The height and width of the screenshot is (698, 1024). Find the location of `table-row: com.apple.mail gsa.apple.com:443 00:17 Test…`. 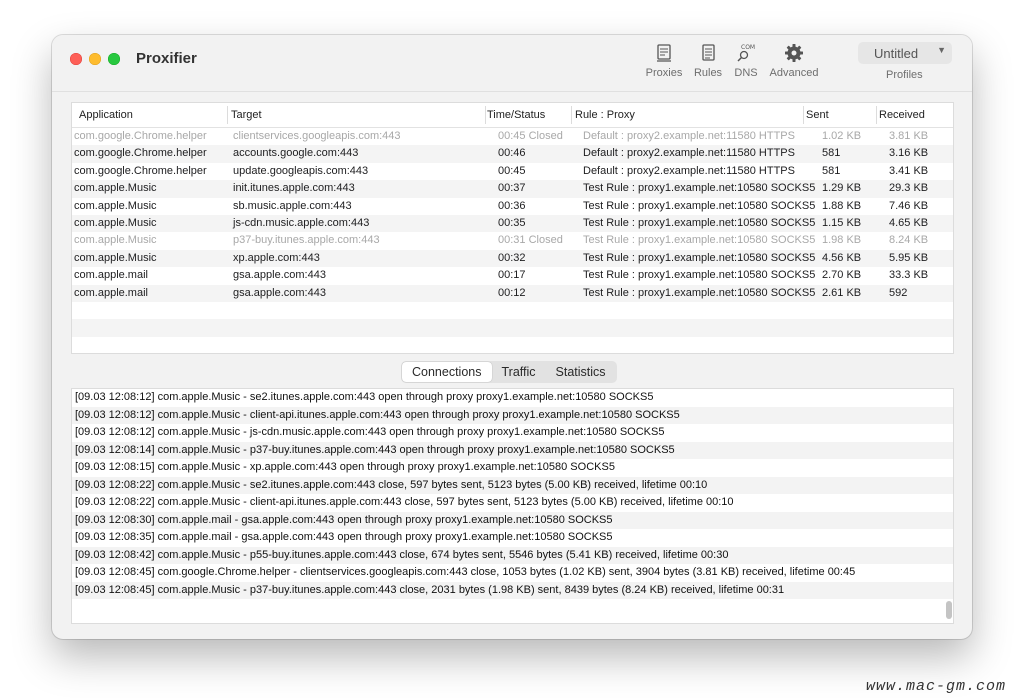

table-row: com.apple.mail gsa.apple.com:443 00:17 Test… is located at coordinates (512, 275).